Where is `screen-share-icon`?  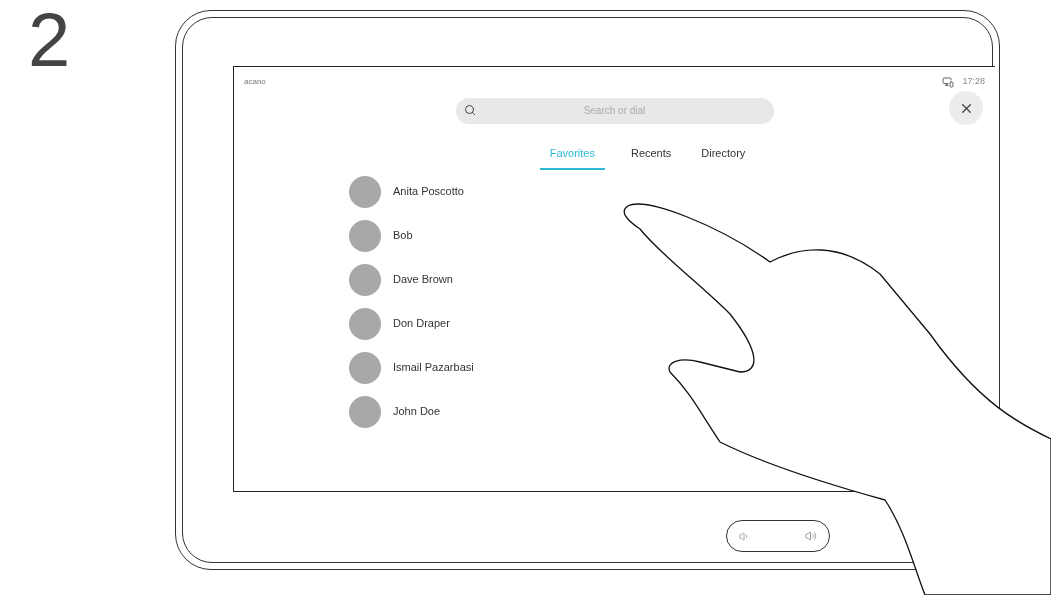 screen-share-icon is located at coordinates (948, 82).